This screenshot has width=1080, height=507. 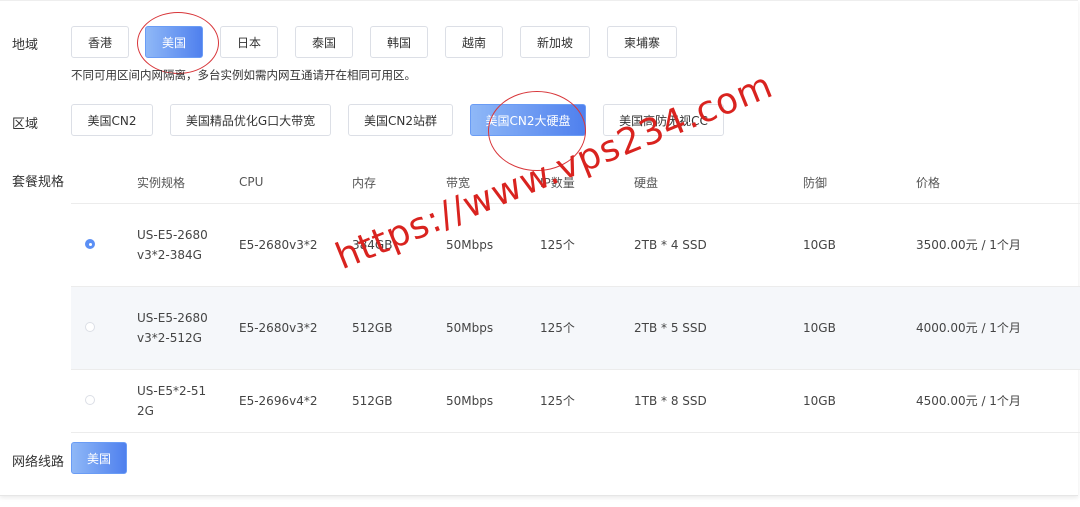 What do you see at coordinates (364, 182) in the screenshot?
I see `header-memory: 内存` at bounding box center [364, 182].